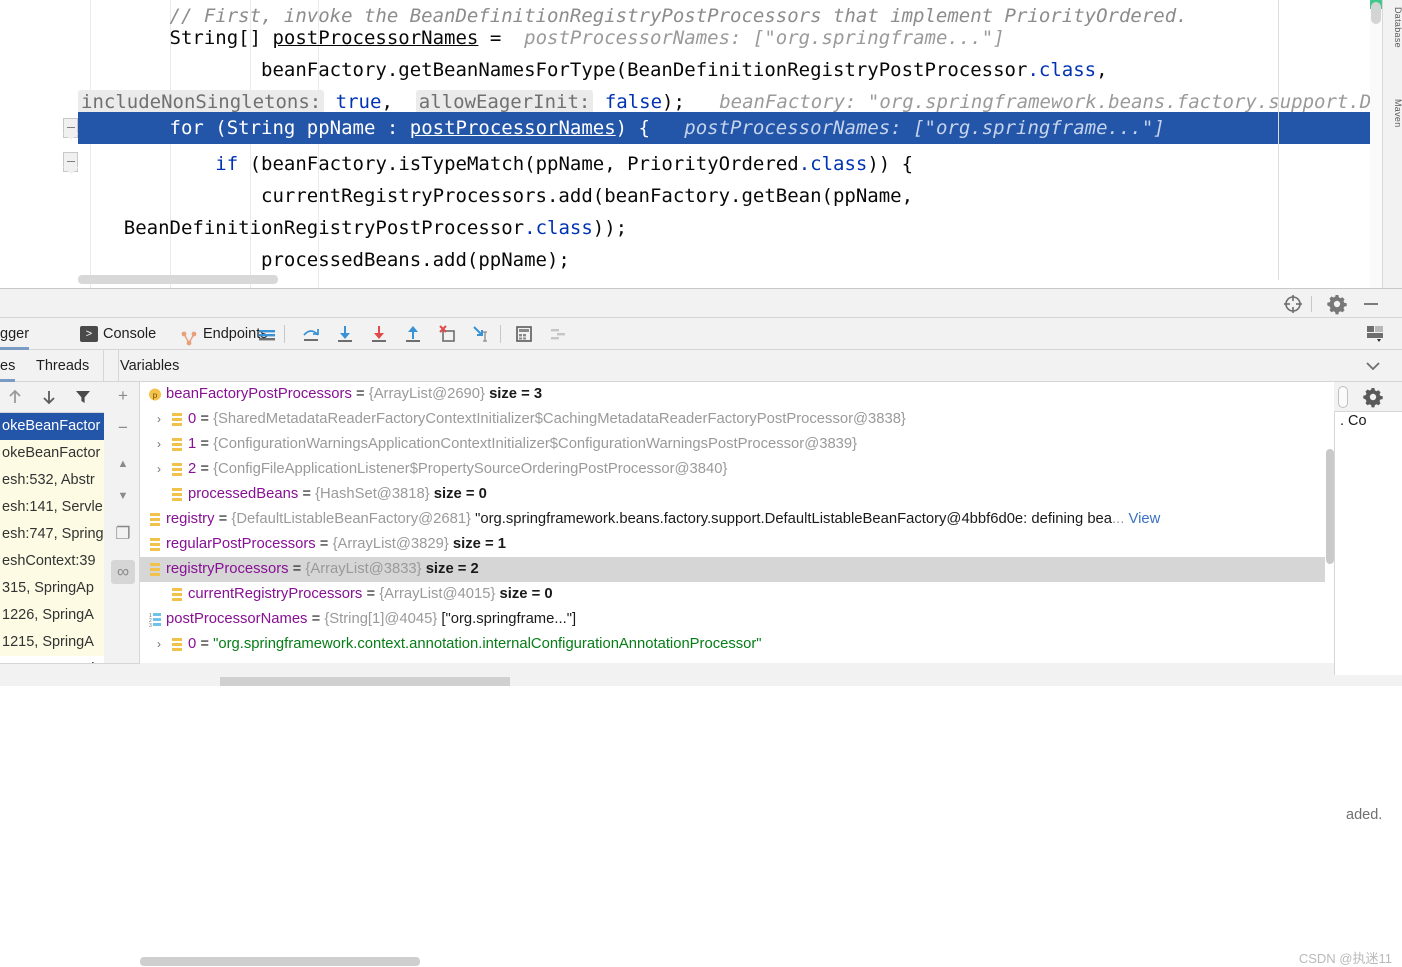  I want to click on editor-right-tool-tabs: Database Maven, so click(1392, 144).